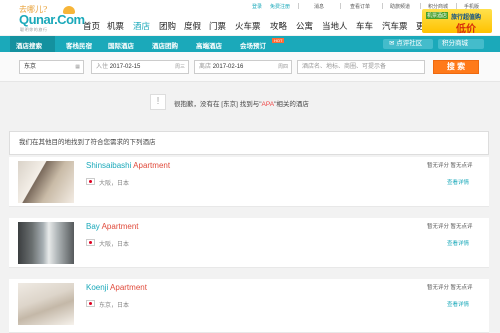 The width and height of the screenshot is (500, 333). What do you see at coordinates (158, 102) in the screenshot?
I see `warning-icon: !` at bounding box center [158, 102].